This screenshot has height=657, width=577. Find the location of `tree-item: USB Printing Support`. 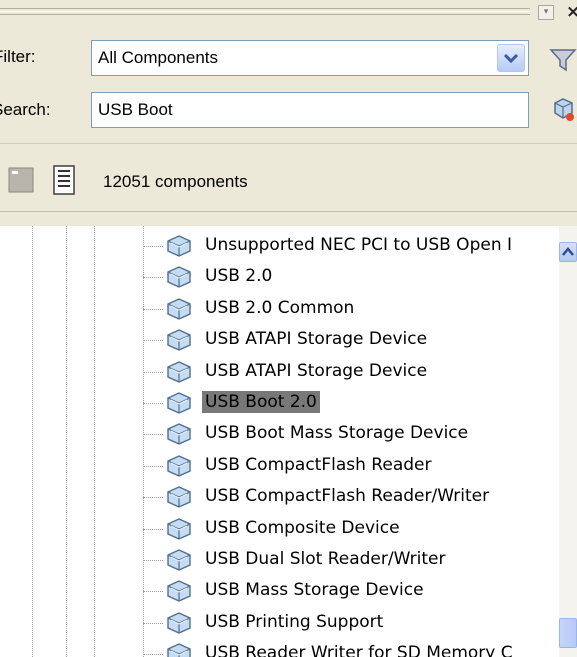

tree-item: USB Printing Support is located at coordinates (280, 622).